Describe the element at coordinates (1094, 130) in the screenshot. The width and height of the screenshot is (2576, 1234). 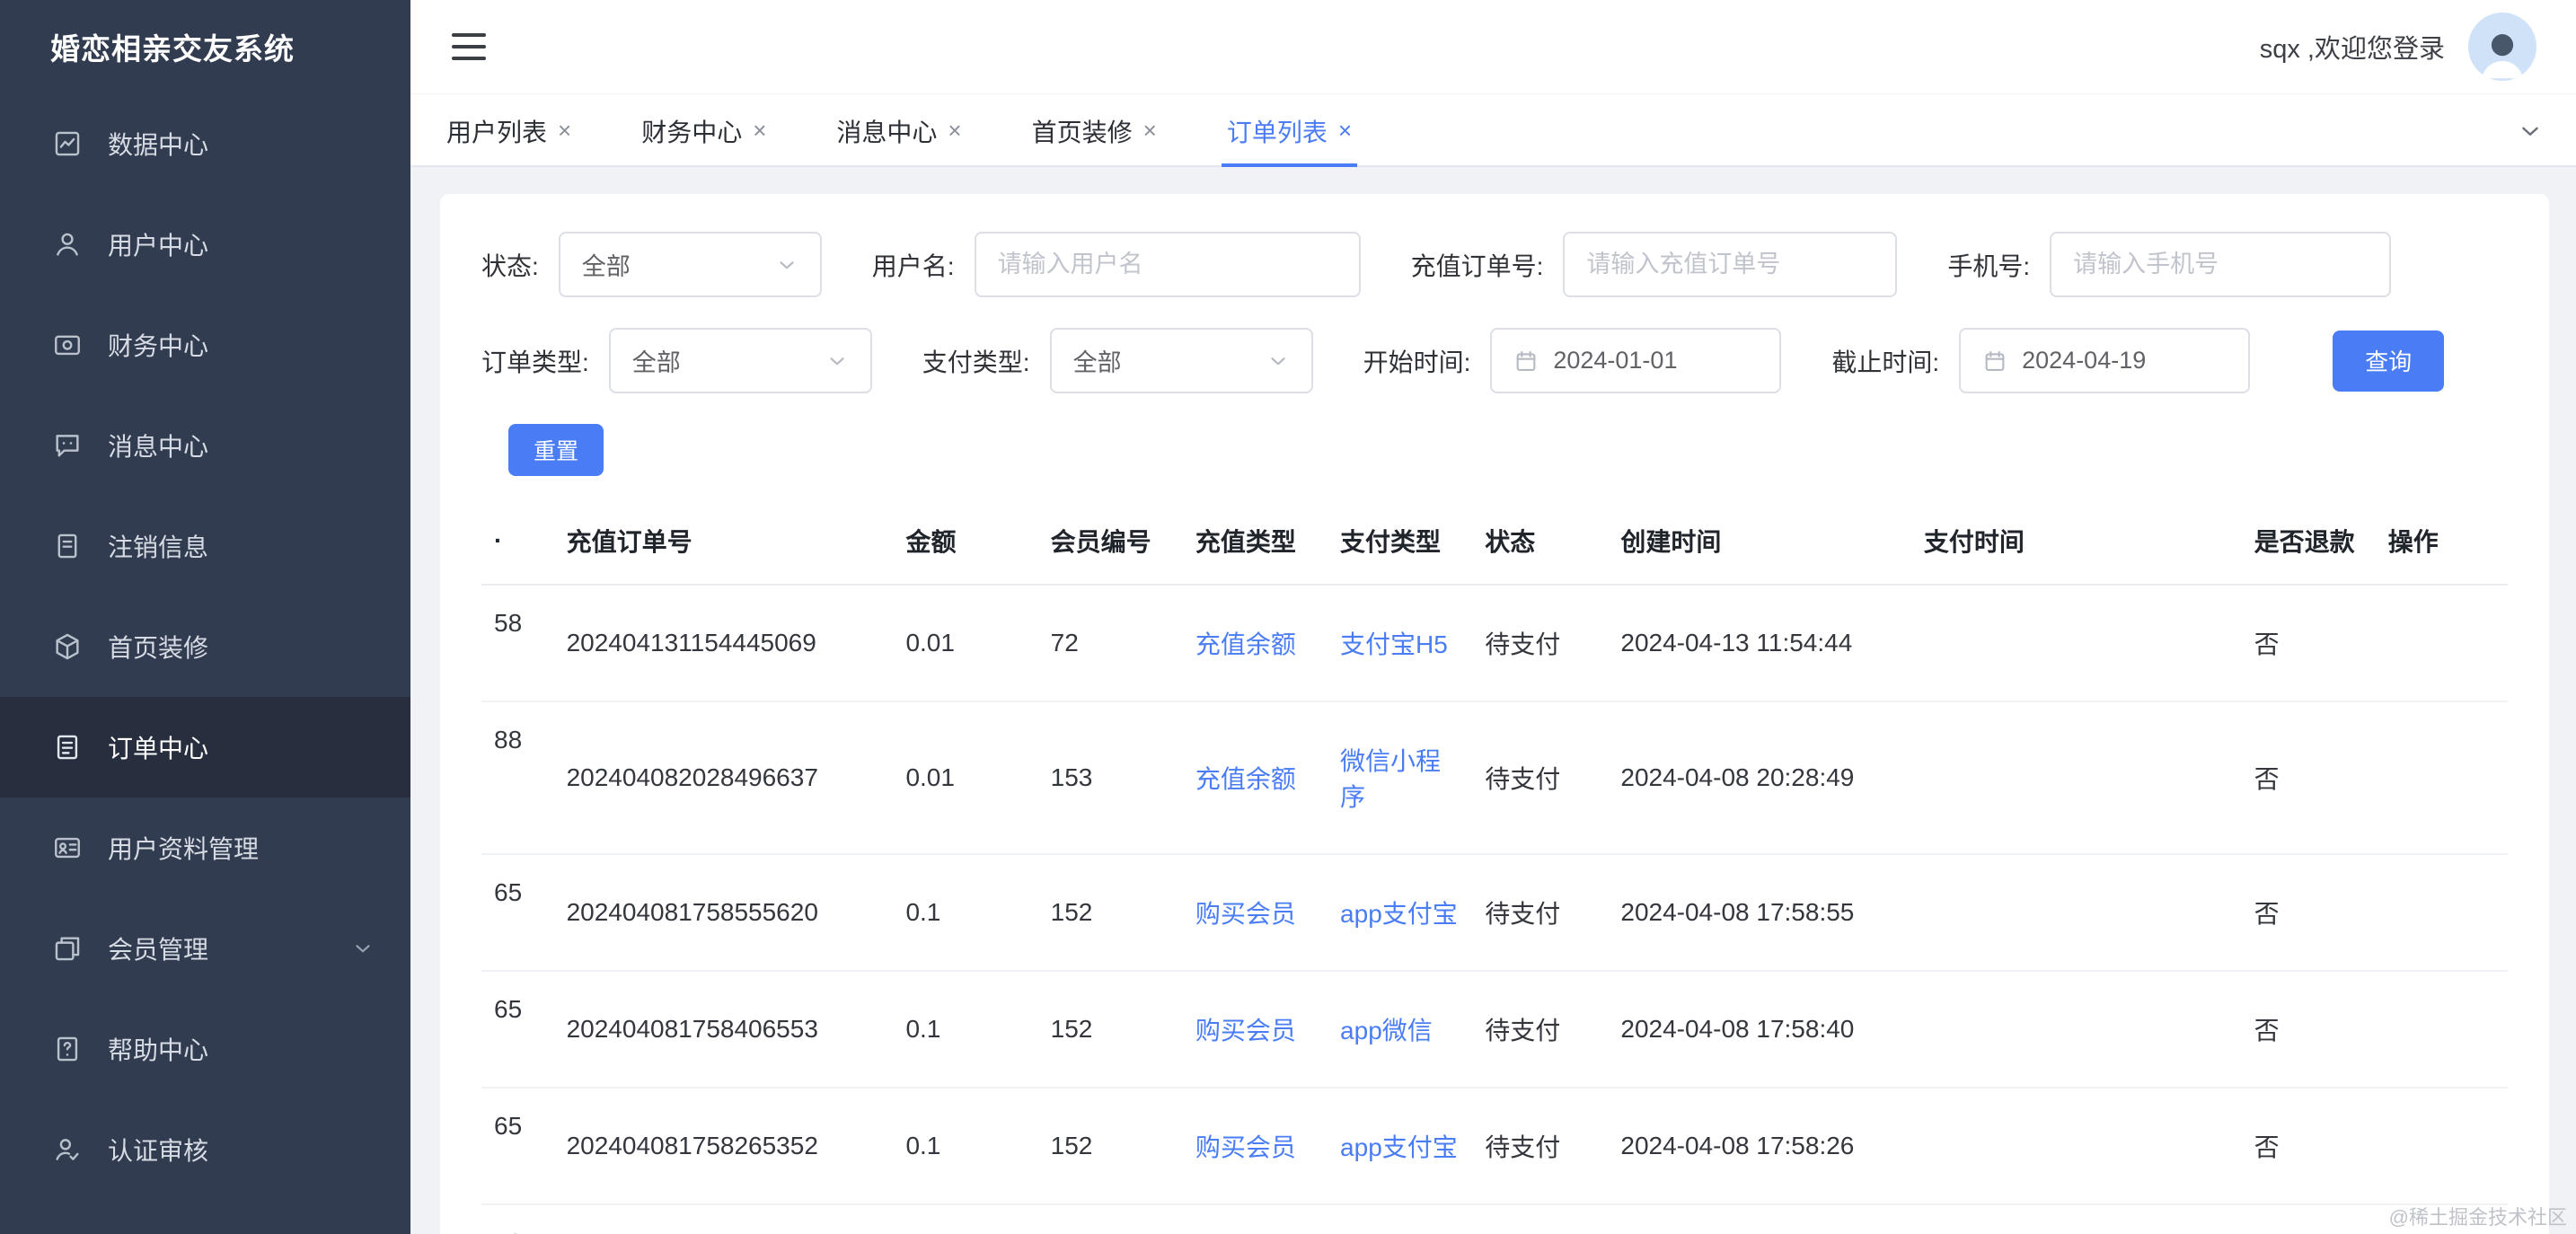
I see `tab-home-decor: 首页装修 ×` at that location.